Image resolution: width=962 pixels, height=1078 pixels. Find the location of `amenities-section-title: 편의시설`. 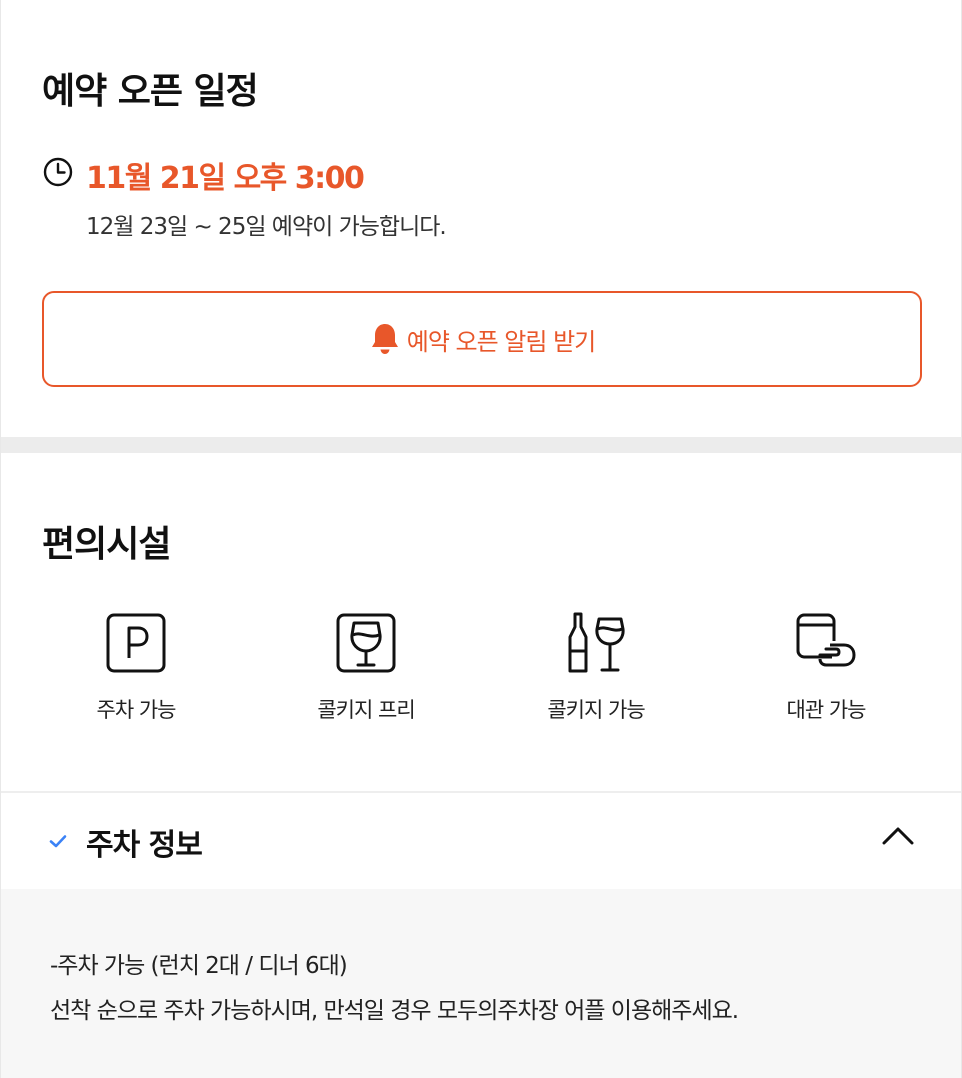

amenities-section-title: 편의시설 is located at coordinates (106, 544).